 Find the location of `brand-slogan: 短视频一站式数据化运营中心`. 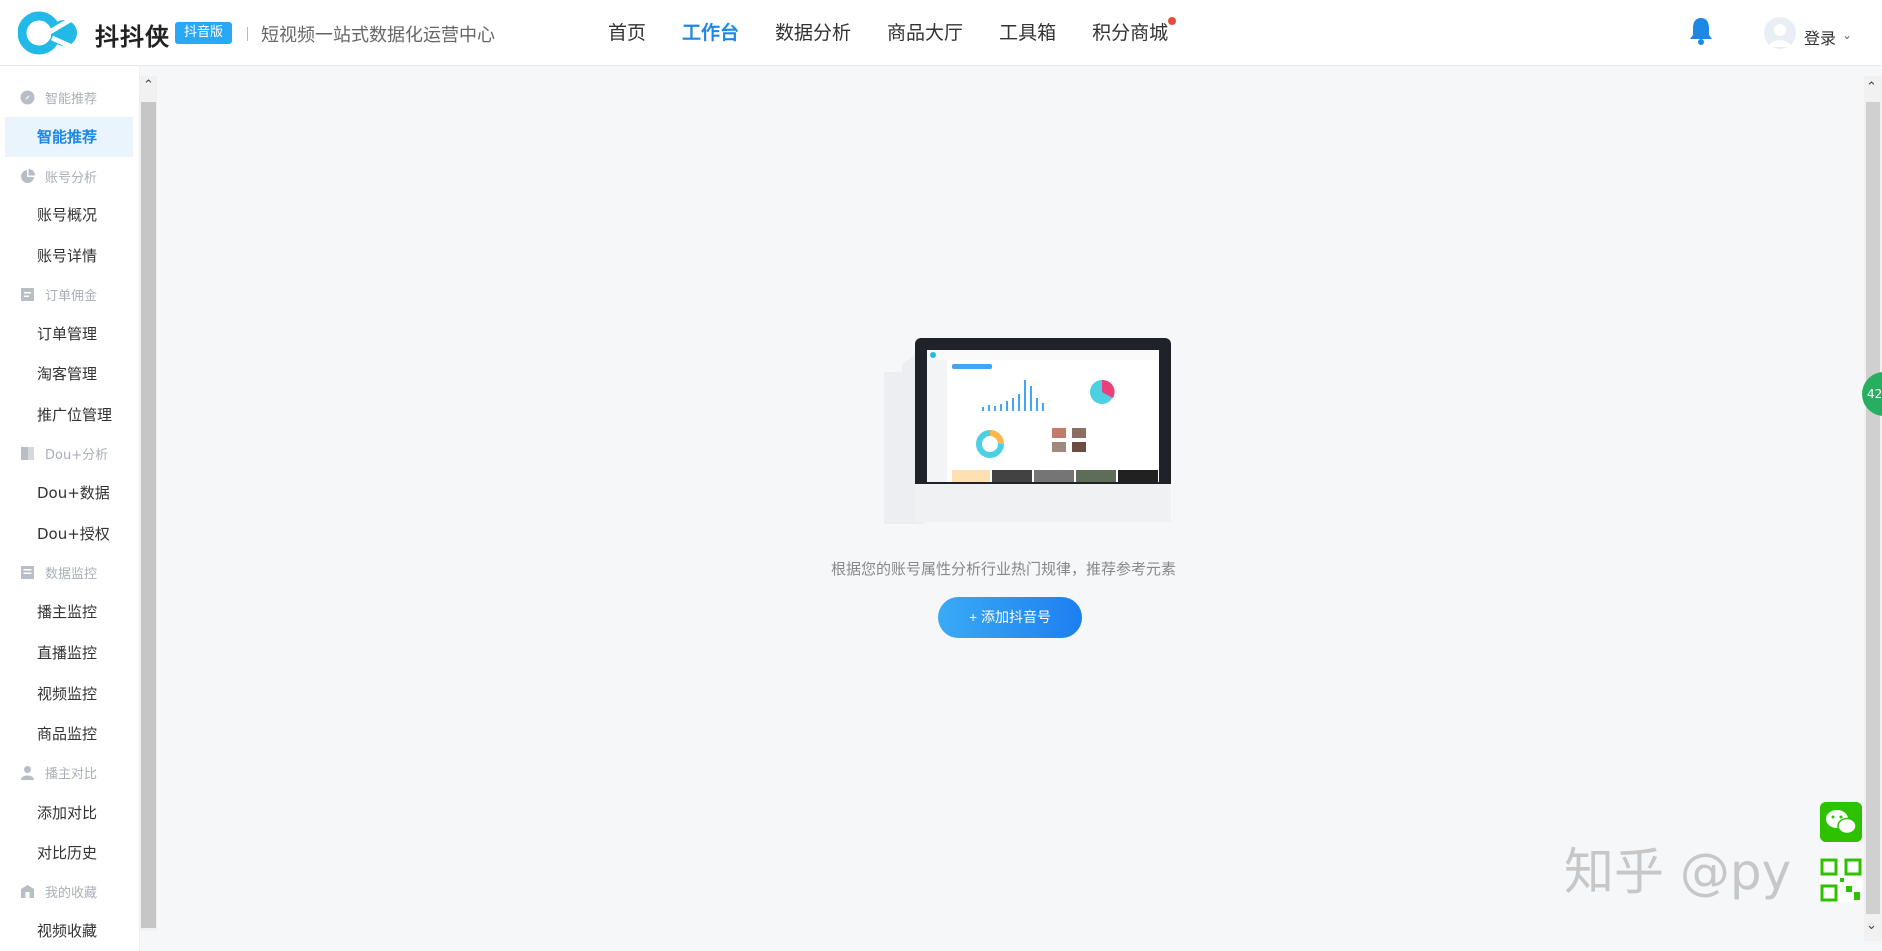

brand-slogan: 短视频一站式数据化运营中心 is located at coordinates (378, 35).